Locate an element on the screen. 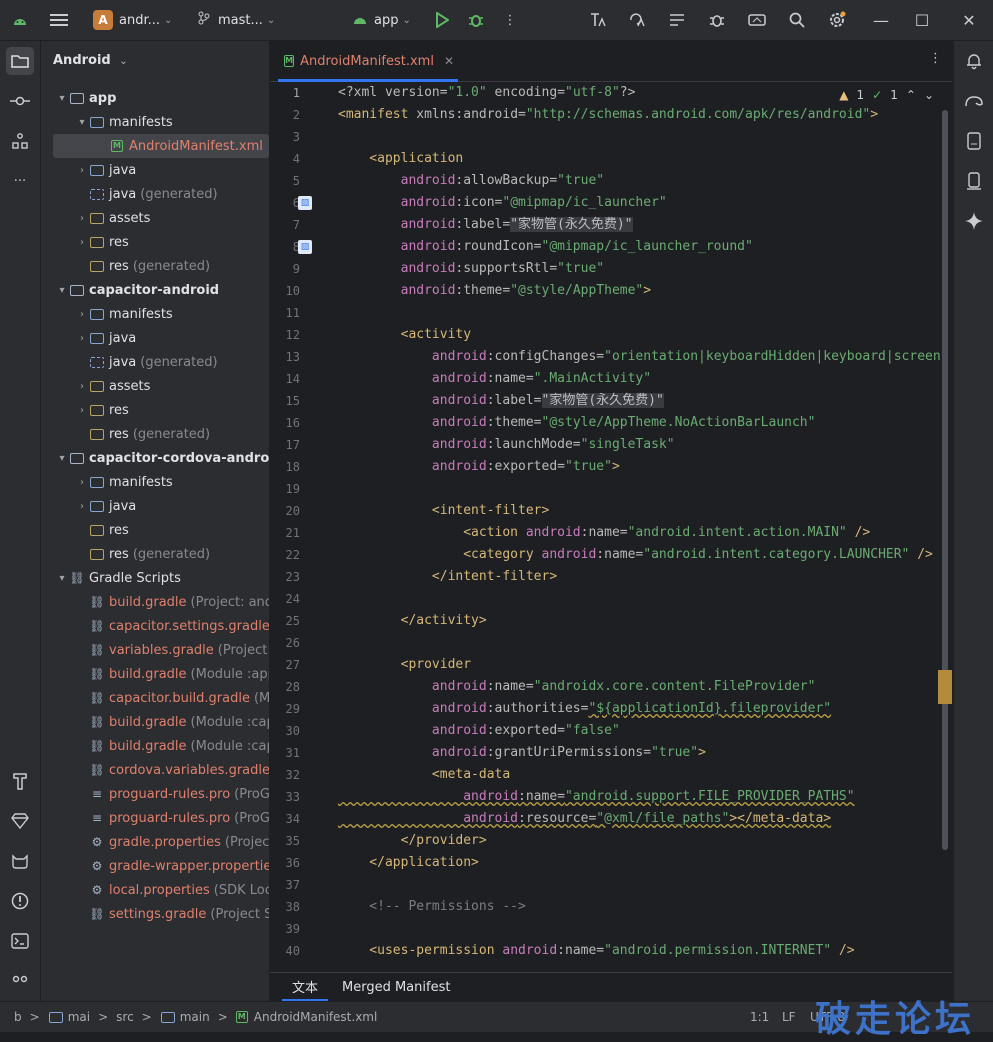  terminal-icon is located at coordinates (20, 941).